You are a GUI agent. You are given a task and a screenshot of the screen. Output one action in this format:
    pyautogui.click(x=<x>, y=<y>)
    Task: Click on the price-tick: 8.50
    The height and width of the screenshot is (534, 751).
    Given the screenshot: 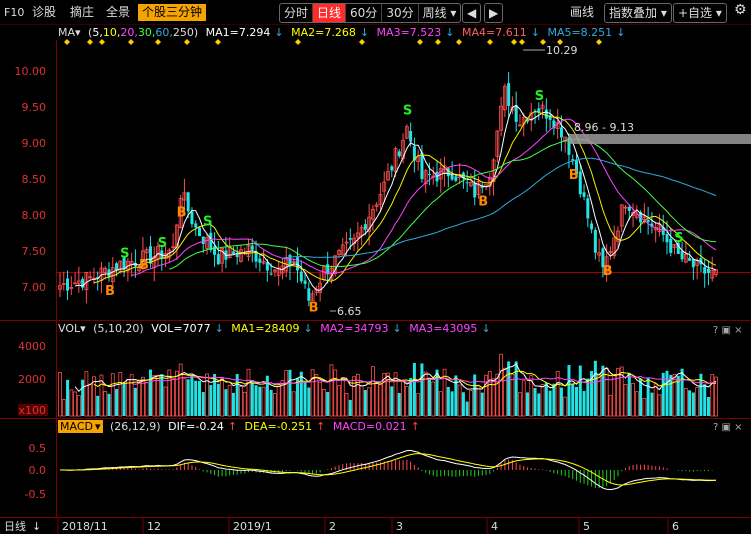 What is the action you would take?
    pyautogui.click(x=34, y=179)
    